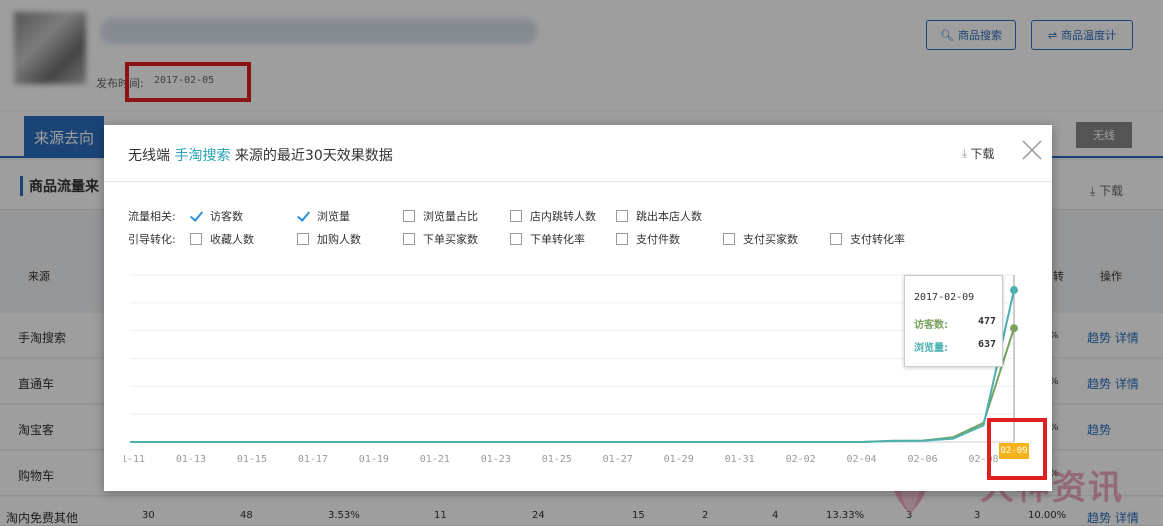  What do you see at coordinates (496, 459) in the screenshot?
I see `x-tick-label: 01-23` at bounding box center [496, 459].